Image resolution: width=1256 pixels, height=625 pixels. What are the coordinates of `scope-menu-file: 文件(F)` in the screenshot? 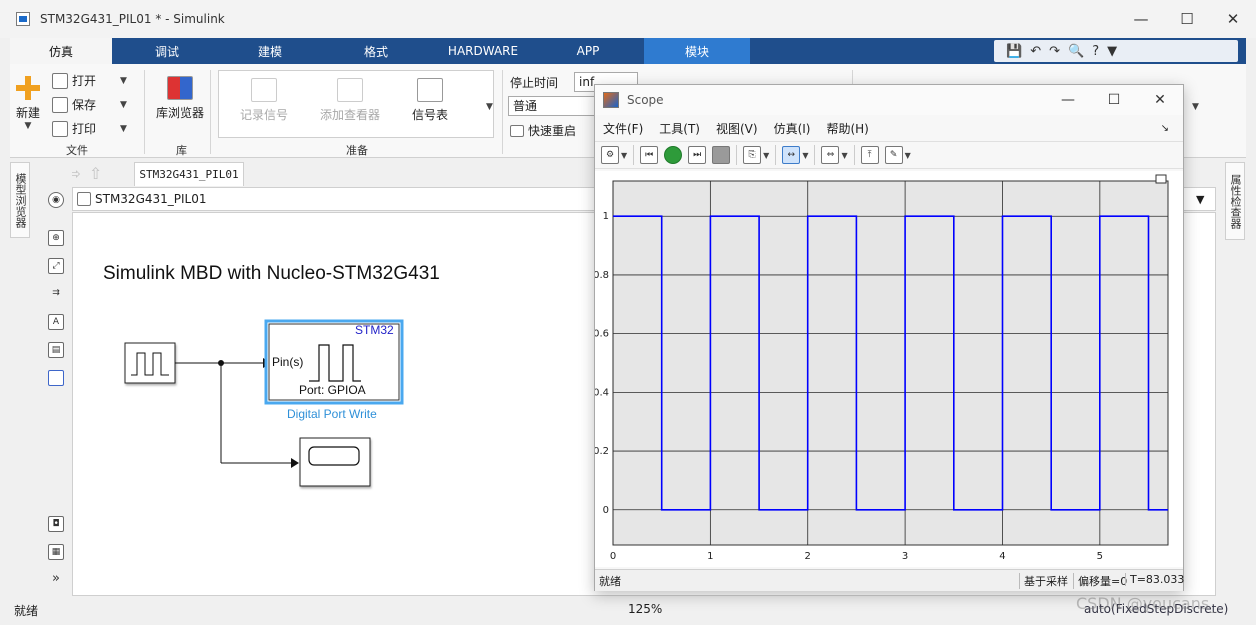 It's located at (623, 128).